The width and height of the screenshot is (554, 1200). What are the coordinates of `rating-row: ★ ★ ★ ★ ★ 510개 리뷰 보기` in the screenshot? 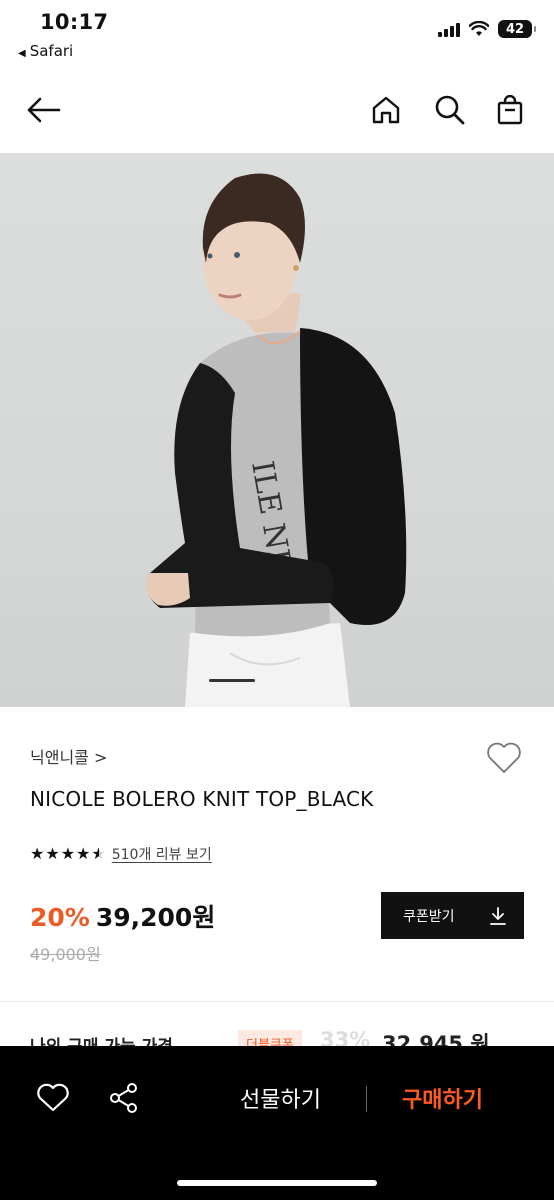 It's located at (121, 854).